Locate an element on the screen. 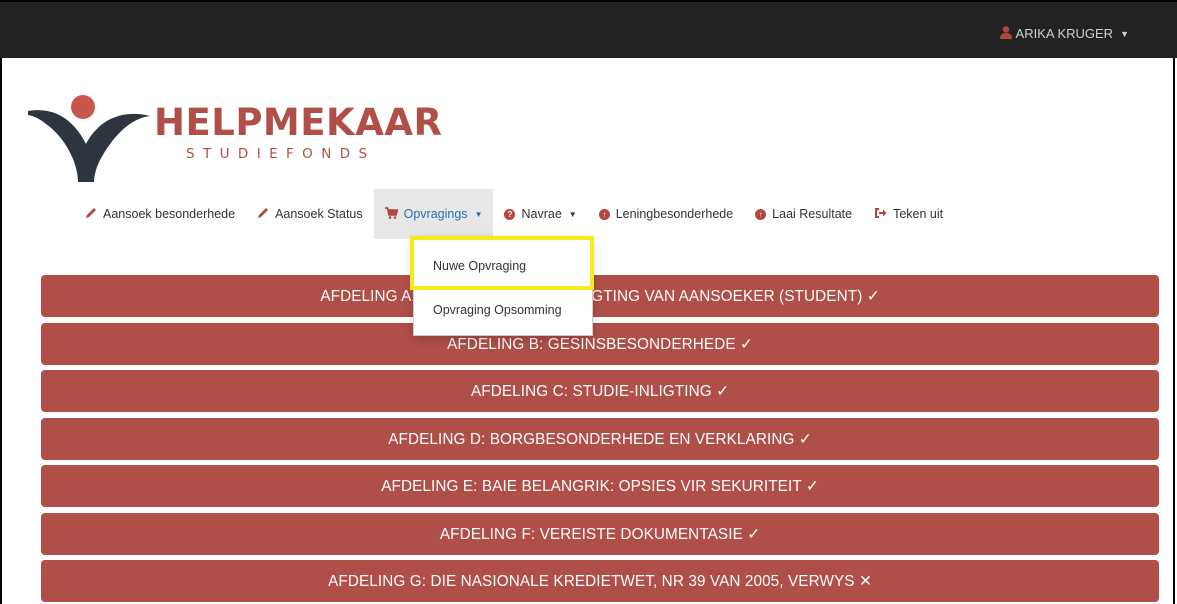 The image size is (1177, 604). user-menu: ARIKA KRUGER ▼ is located at coordinates (1064, 33).